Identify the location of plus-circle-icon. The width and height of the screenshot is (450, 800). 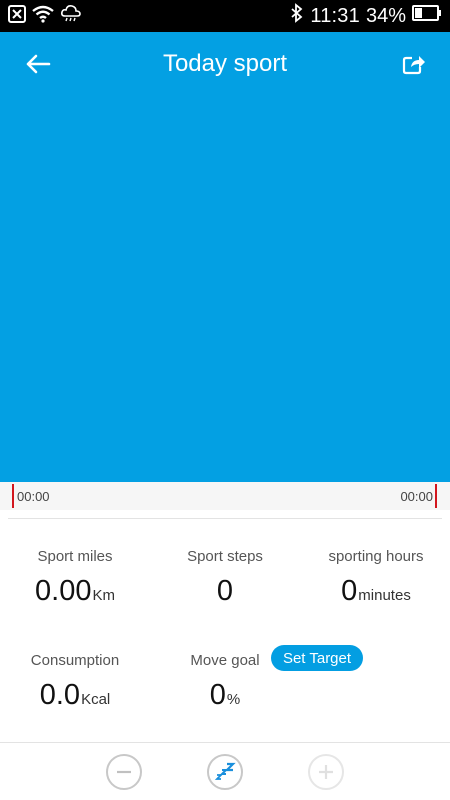
(326, 772).